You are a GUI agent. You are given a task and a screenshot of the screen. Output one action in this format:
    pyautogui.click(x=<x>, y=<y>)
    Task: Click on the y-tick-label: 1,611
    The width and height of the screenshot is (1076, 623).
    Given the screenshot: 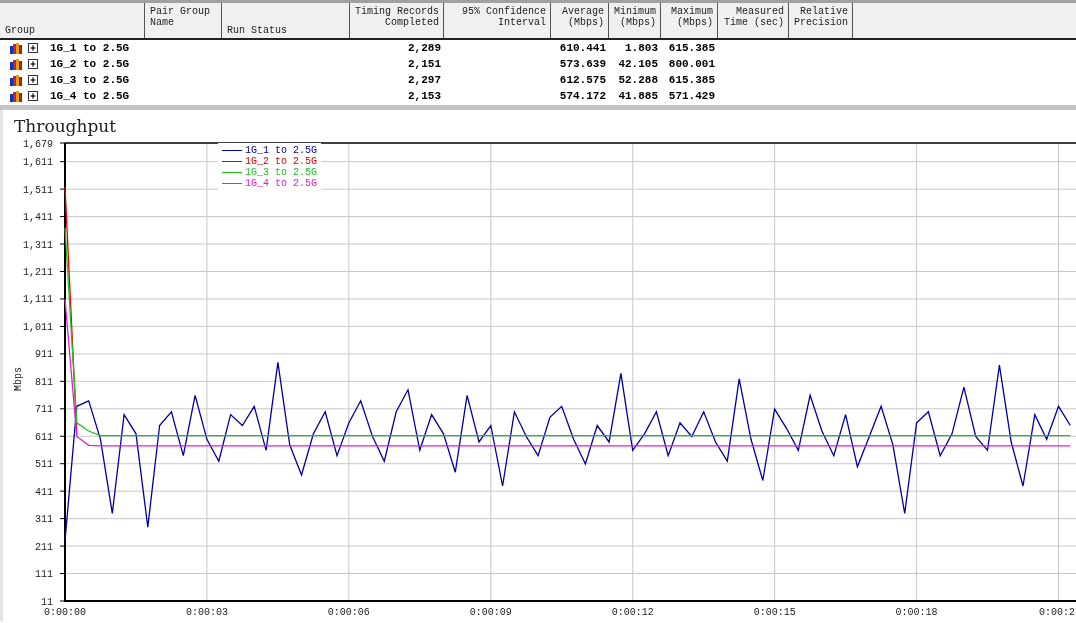 What is the action you would take?
    pyautogui.click(x=38, y=163)
    